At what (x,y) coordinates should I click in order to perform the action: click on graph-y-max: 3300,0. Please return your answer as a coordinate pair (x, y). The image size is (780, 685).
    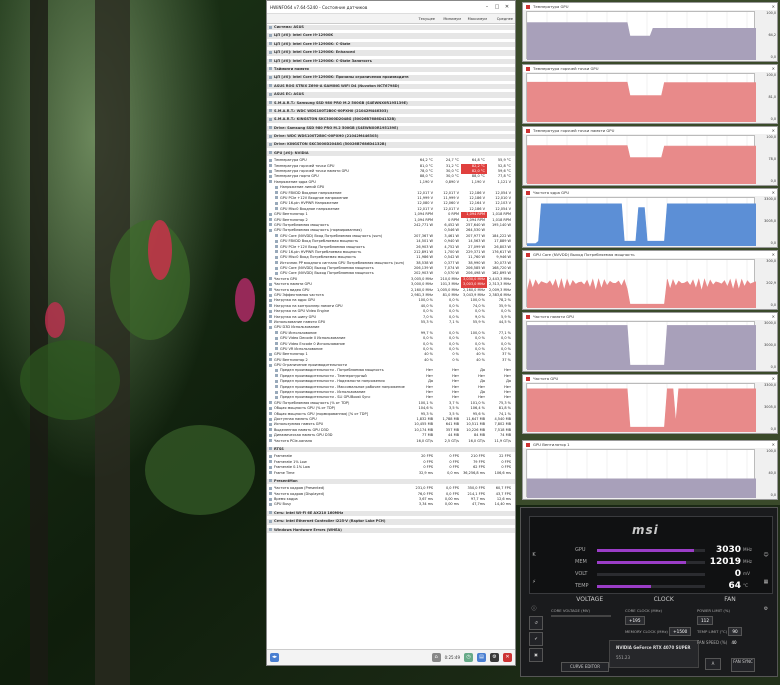
    Looking at the image, I should click on (770, 385).